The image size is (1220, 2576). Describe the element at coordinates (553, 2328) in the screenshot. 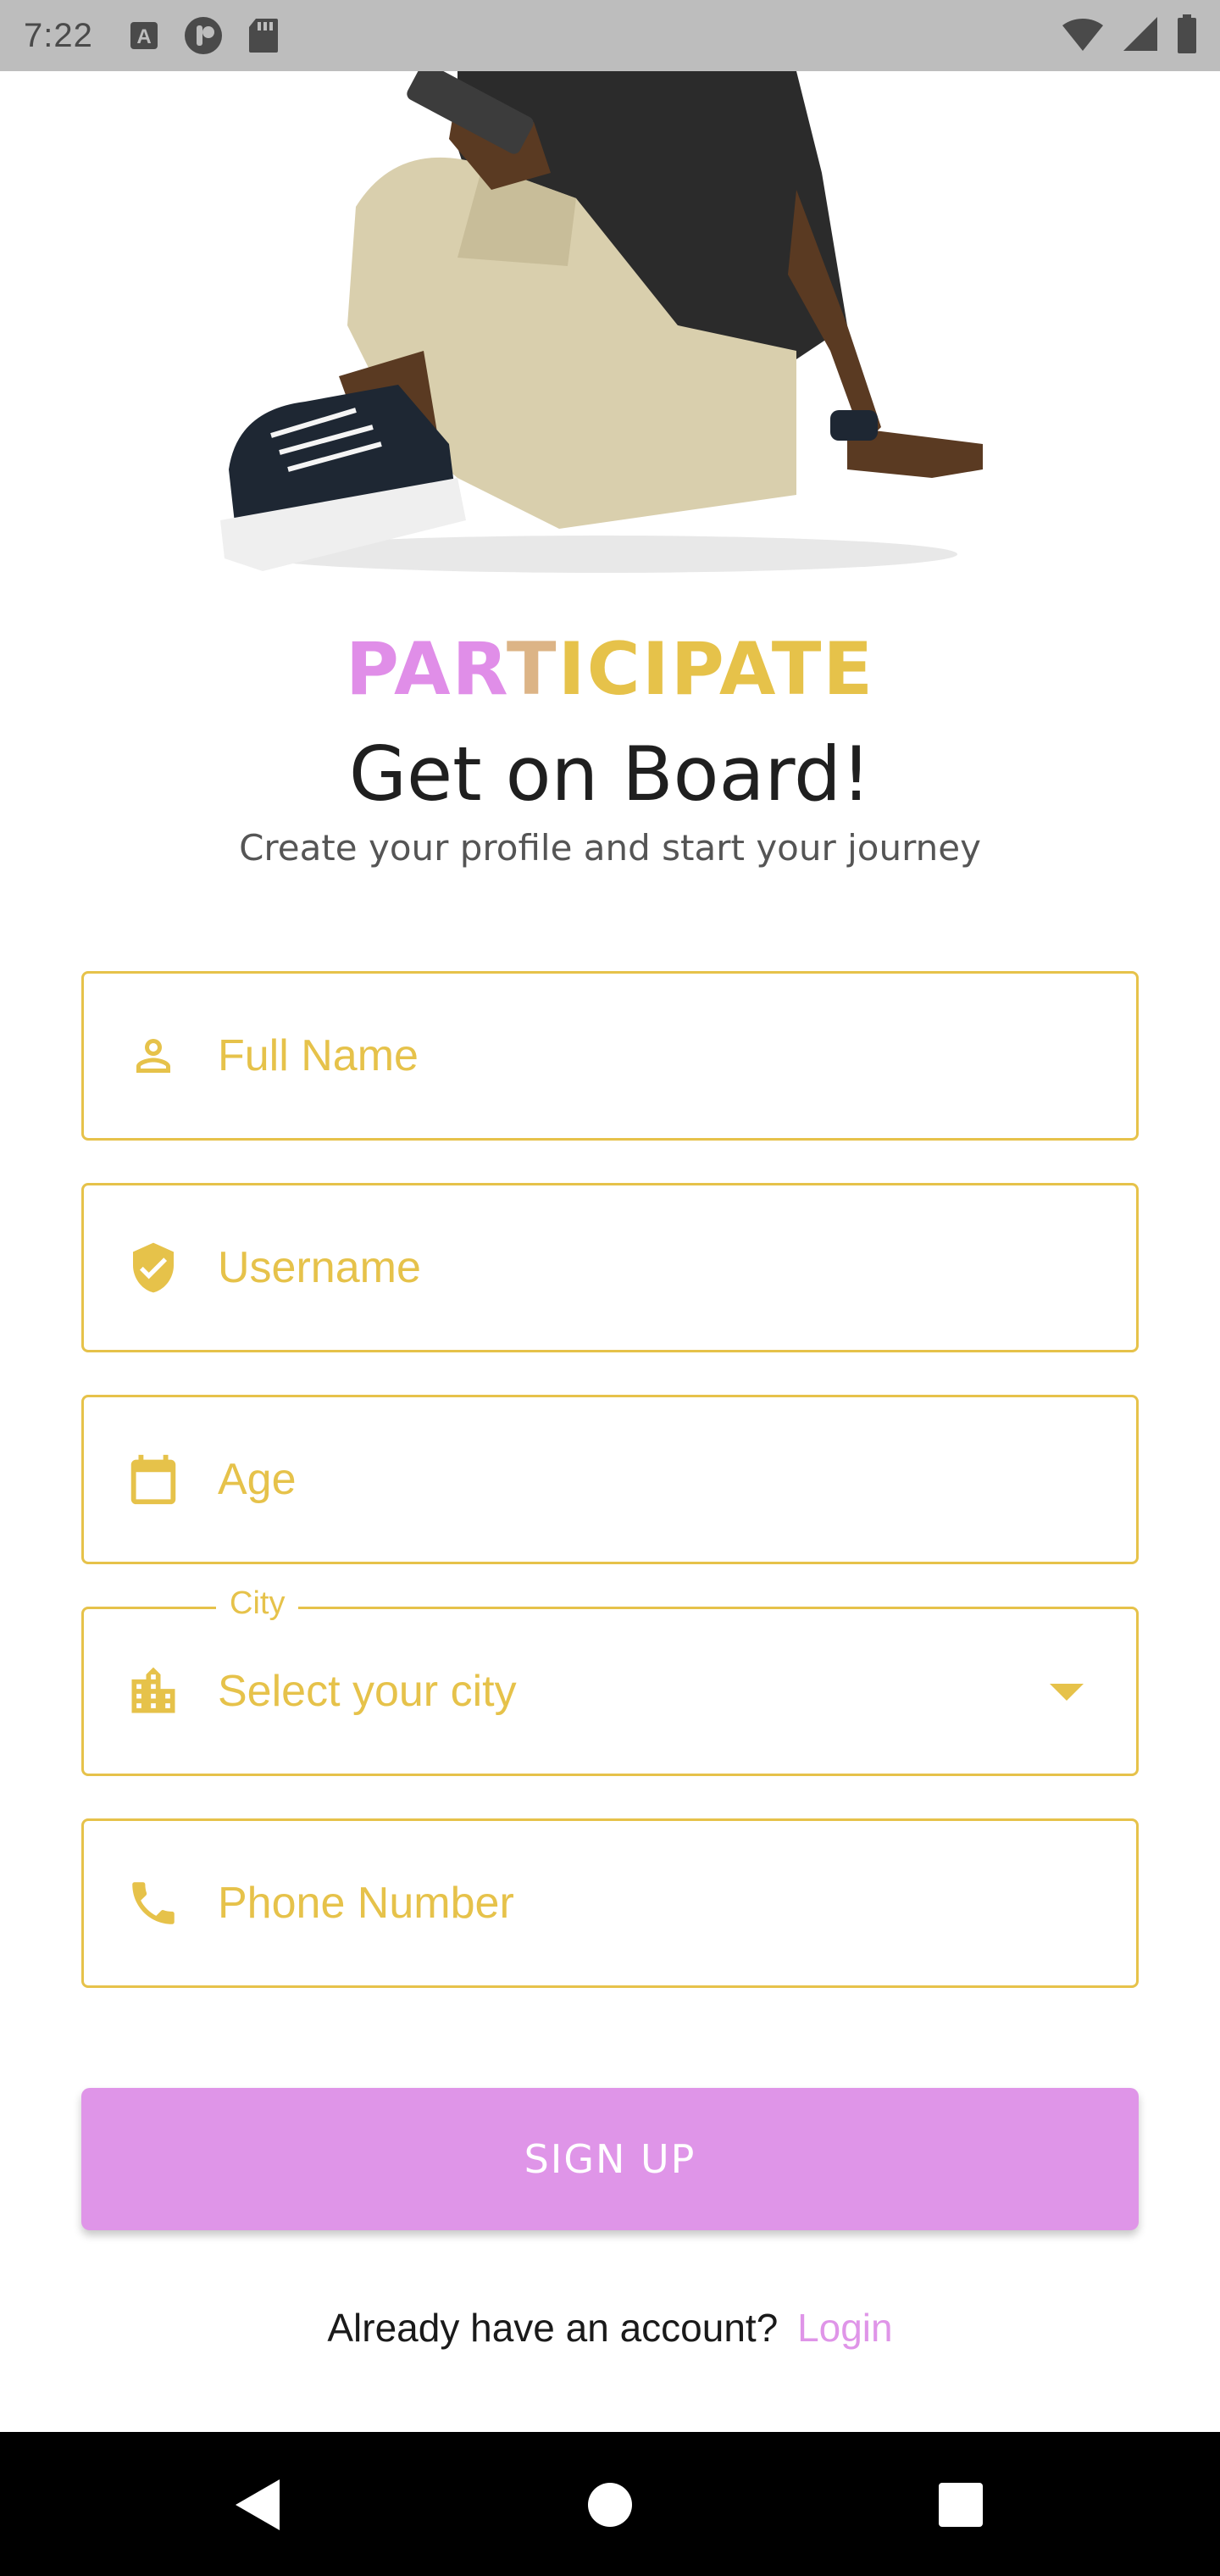

I see `login-prompt: Already have an account?` at that location.